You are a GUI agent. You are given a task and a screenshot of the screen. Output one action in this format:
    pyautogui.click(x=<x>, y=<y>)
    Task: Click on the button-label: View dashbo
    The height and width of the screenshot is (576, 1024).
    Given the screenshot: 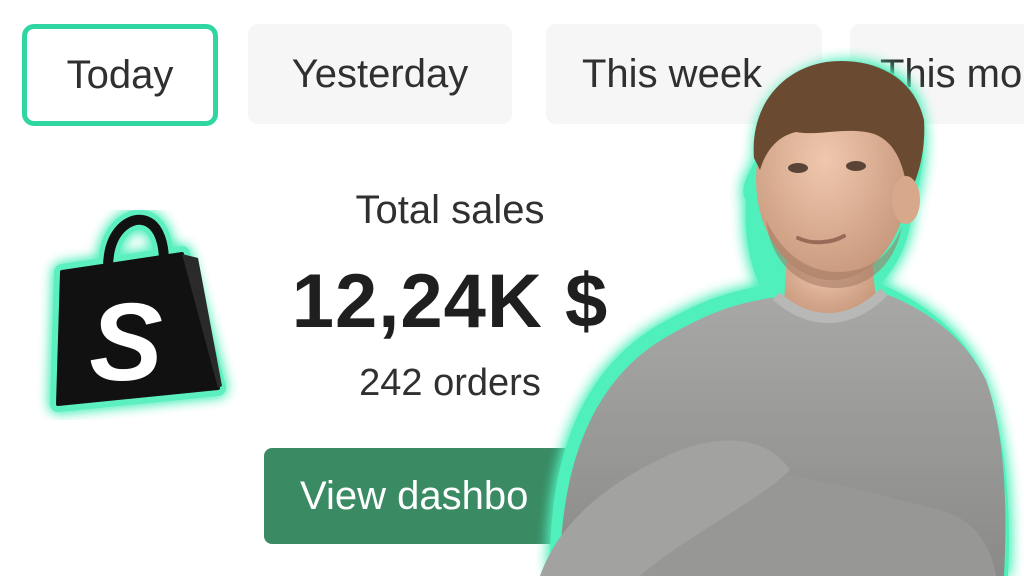 What is the action you would take?
    pyautogui.click(x=414, y=495)
    